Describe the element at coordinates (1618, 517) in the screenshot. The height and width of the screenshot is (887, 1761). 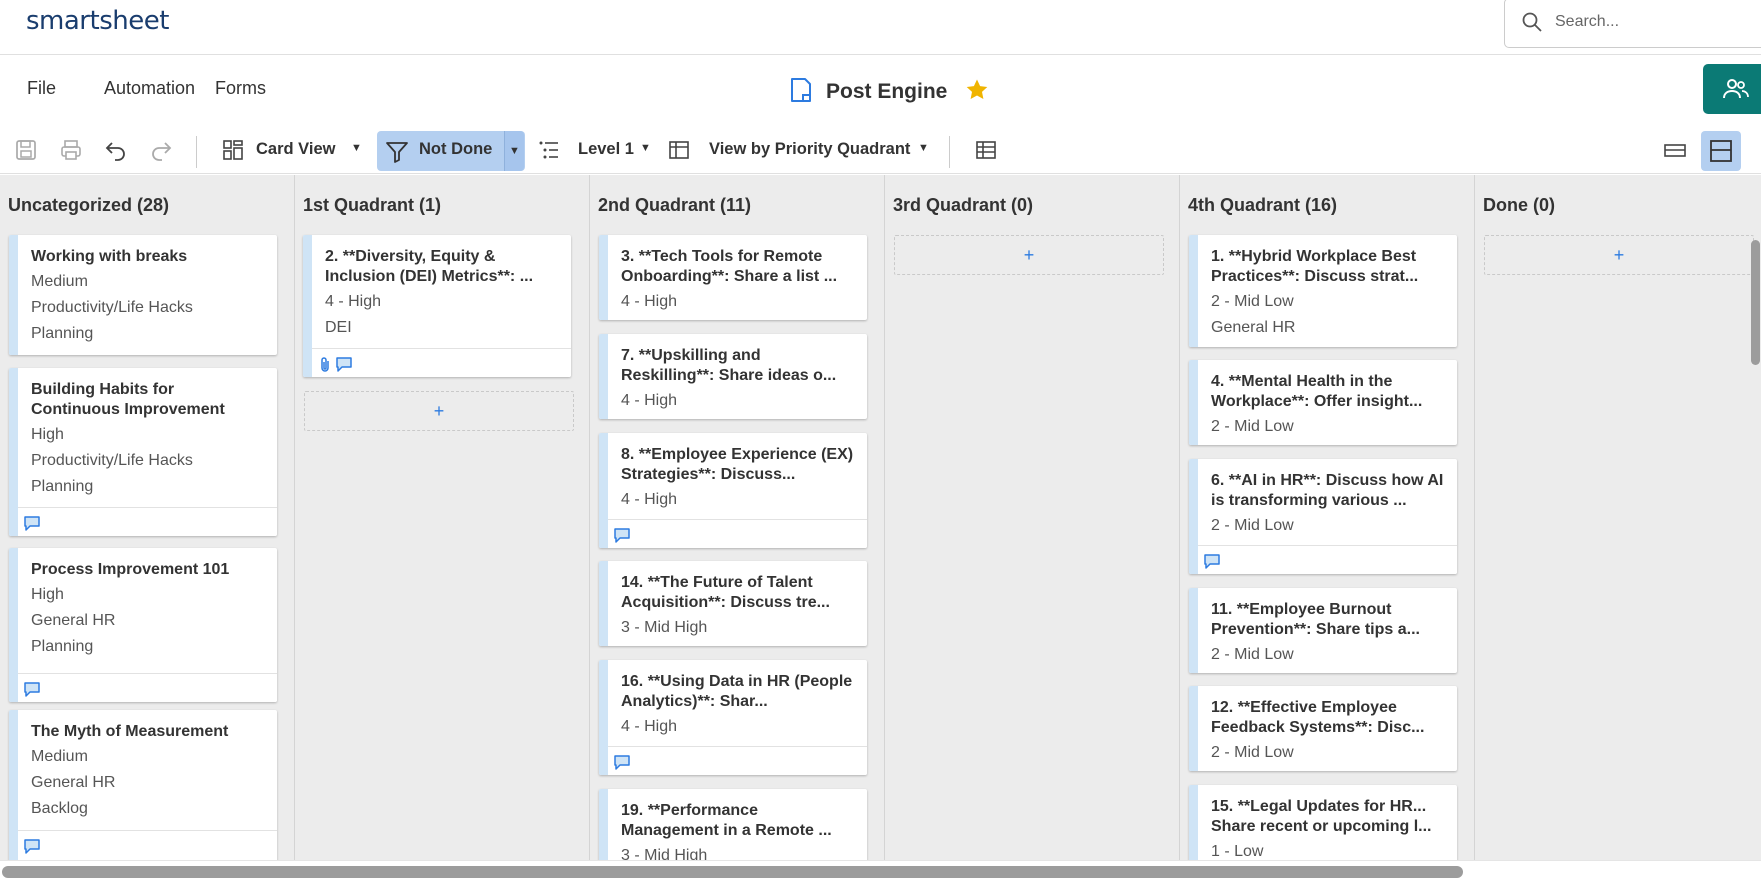
I see `lane-done: Done (0) +` at that location.